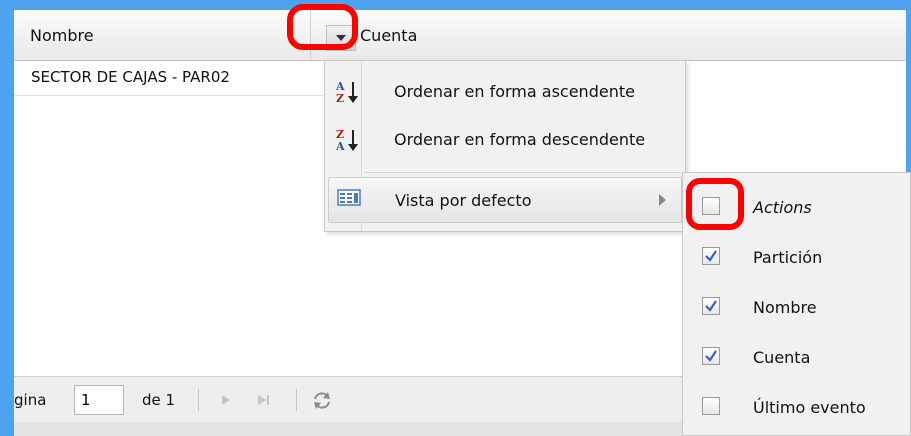 The width and height of the screenshot is (911, 436). I want to click on next-page-button, so click(226, 400).